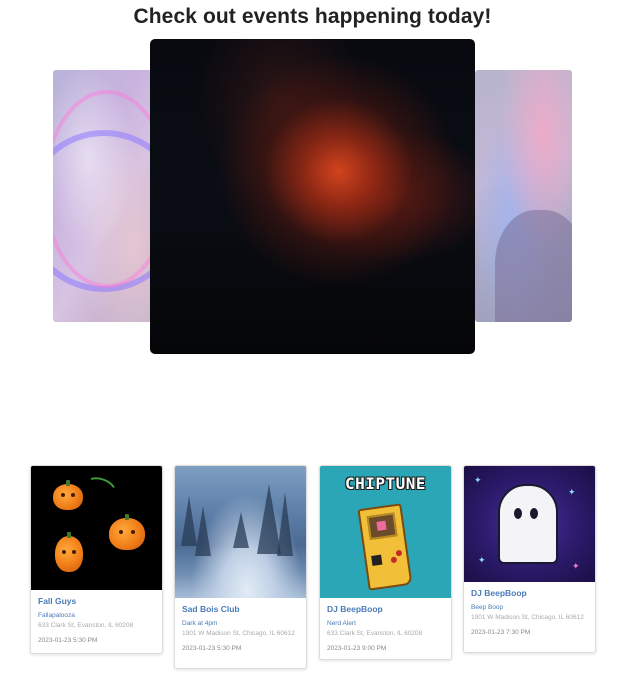  I want to click on vine-decor, so click(100, 490).